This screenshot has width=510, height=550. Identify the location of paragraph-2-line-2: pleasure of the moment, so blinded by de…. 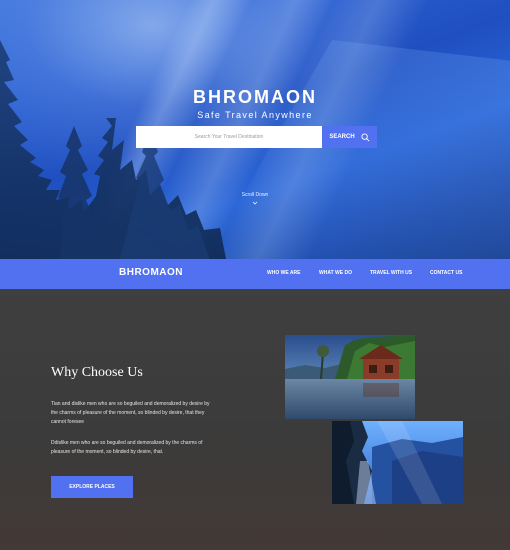
(107, 452).